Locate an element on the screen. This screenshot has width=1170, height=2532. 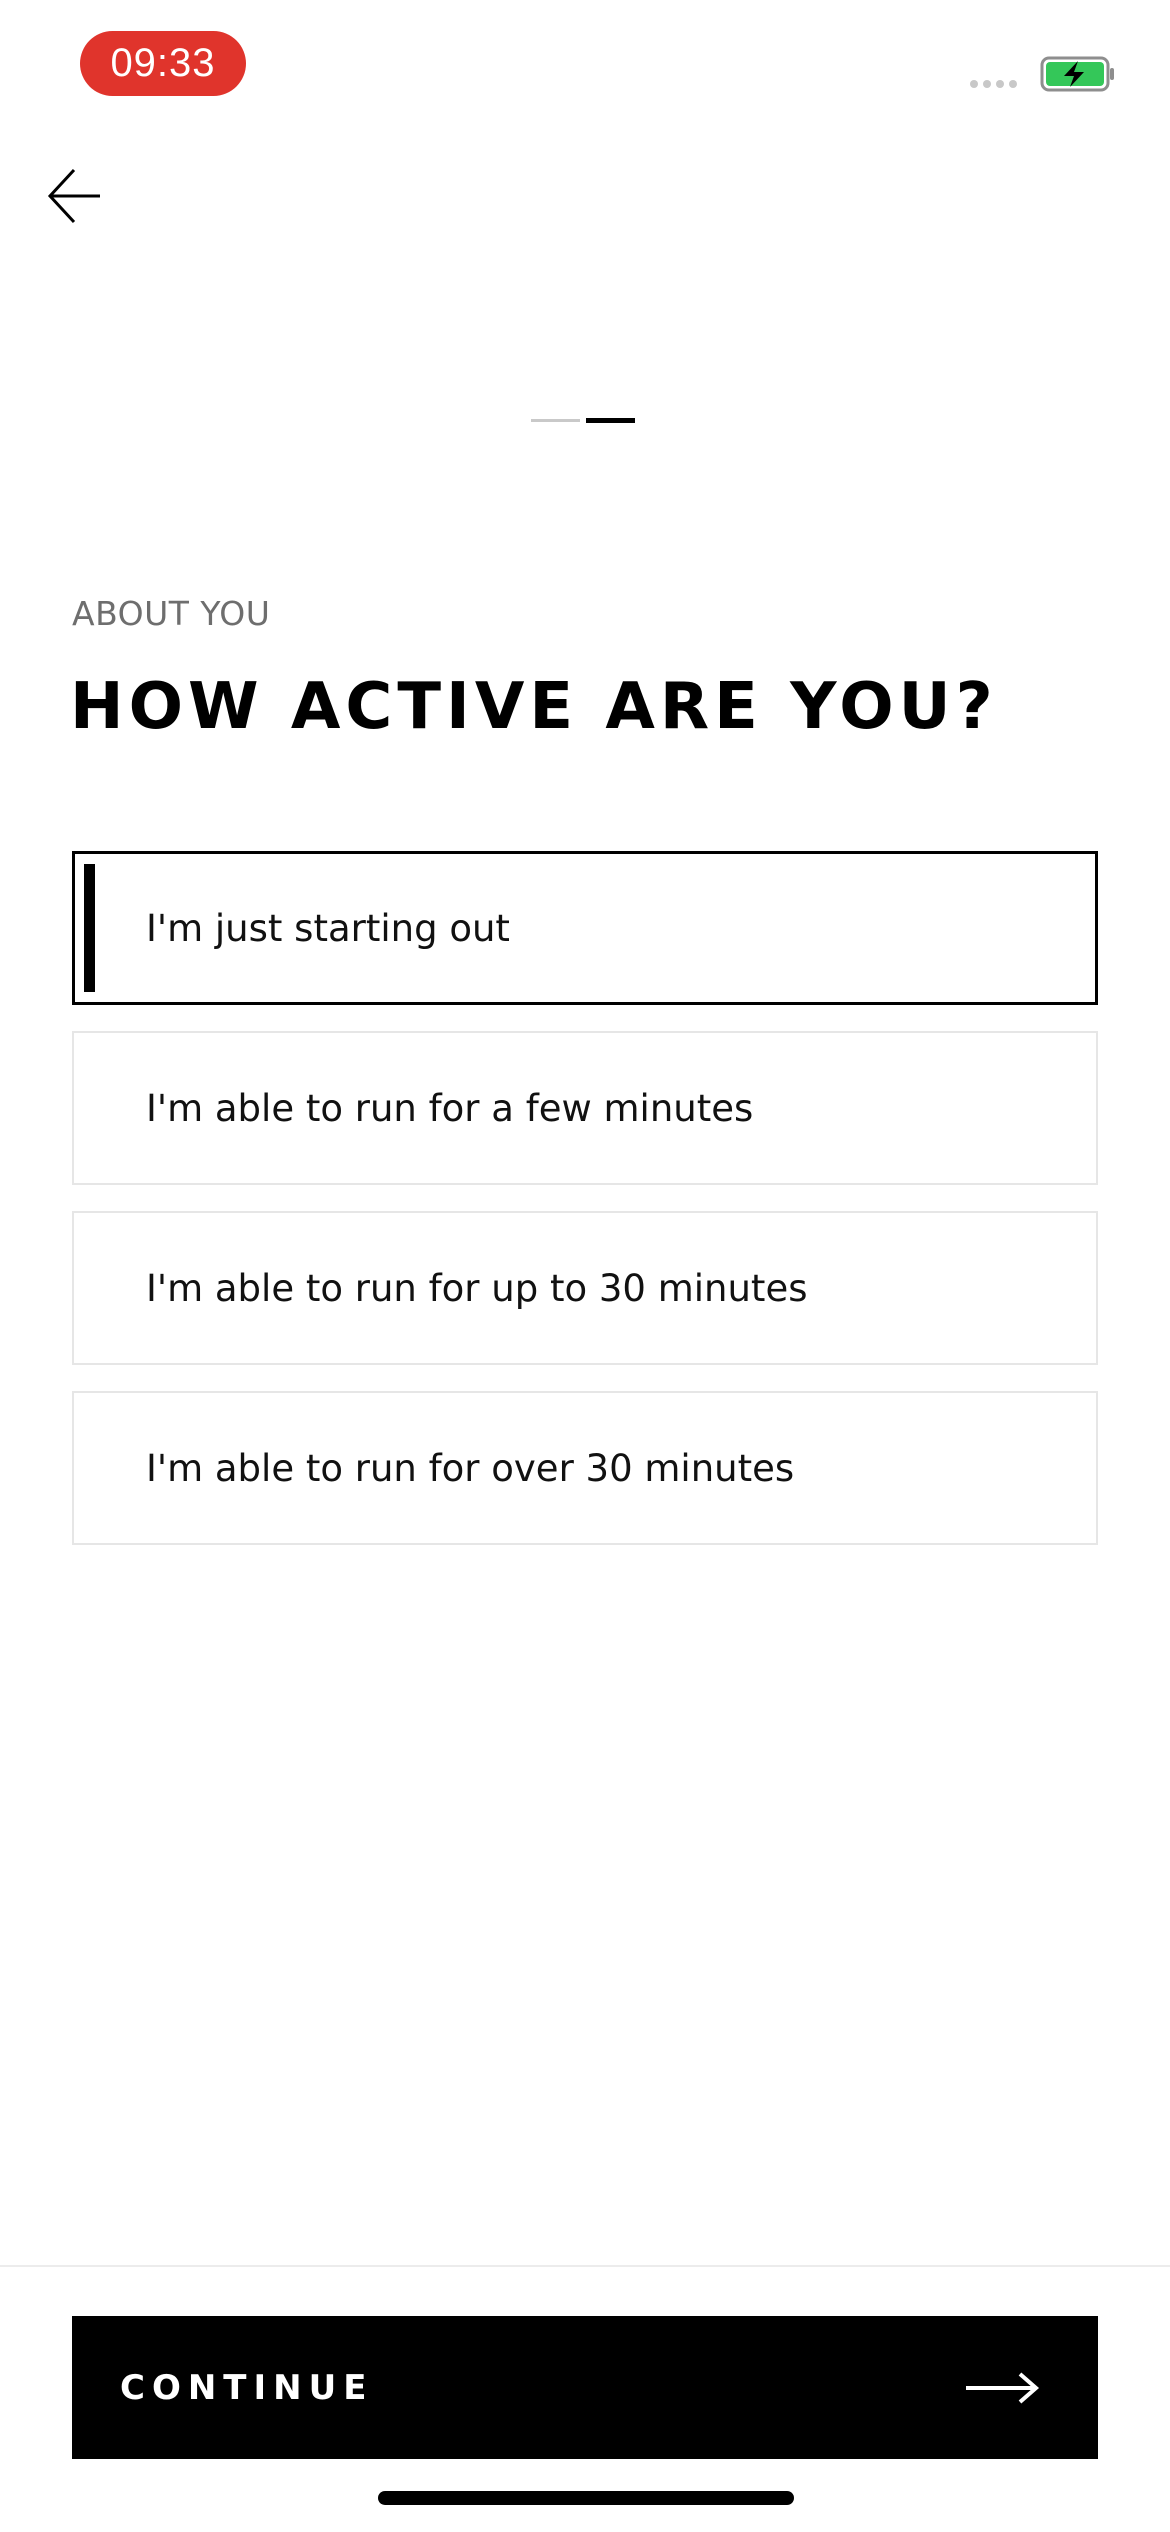
arrow-left-icon is located at coordinates (73, 196).